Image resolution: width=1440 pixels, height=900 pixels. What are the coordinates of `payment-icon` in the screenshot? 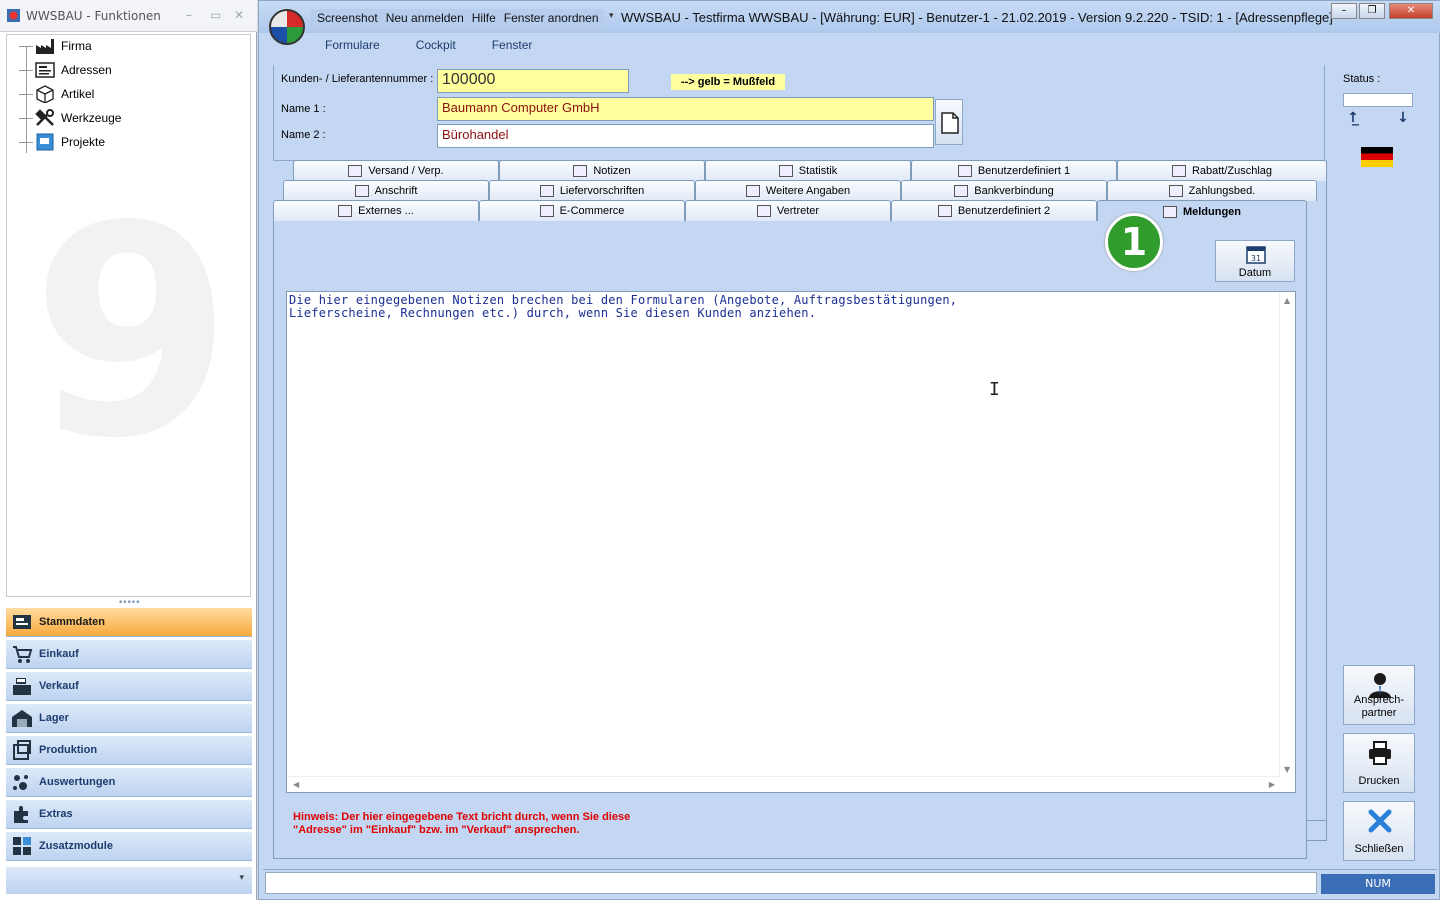 It's located at (1175, 191).